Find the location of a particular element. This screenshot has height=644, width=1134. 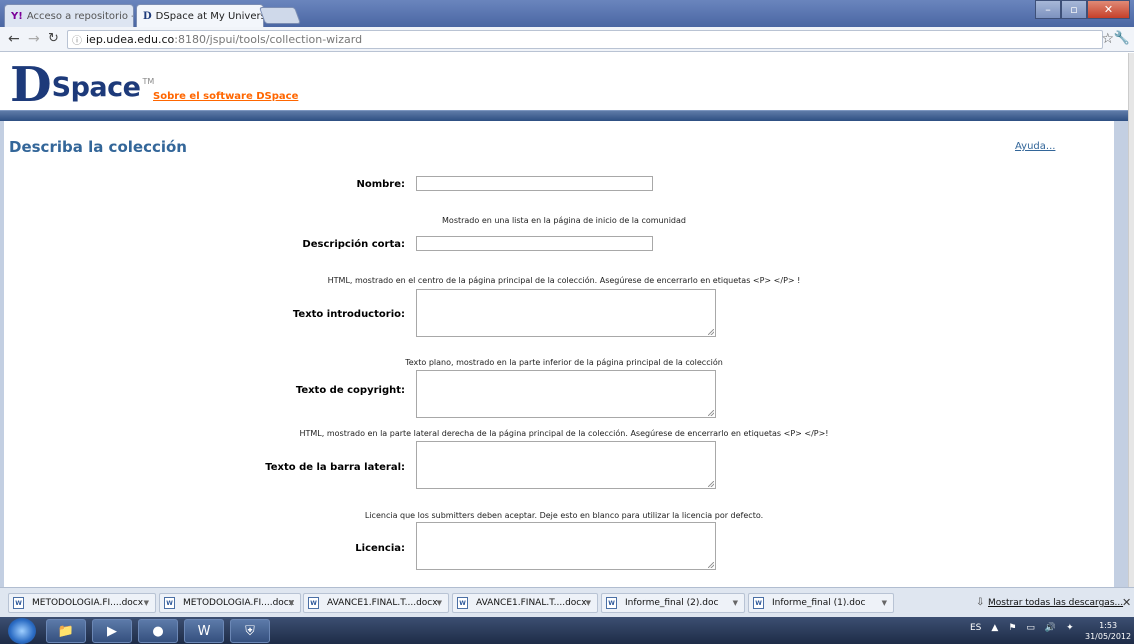

sidebar-text-label: Texto de la barra lateral: is located at coordinates (335, 467).